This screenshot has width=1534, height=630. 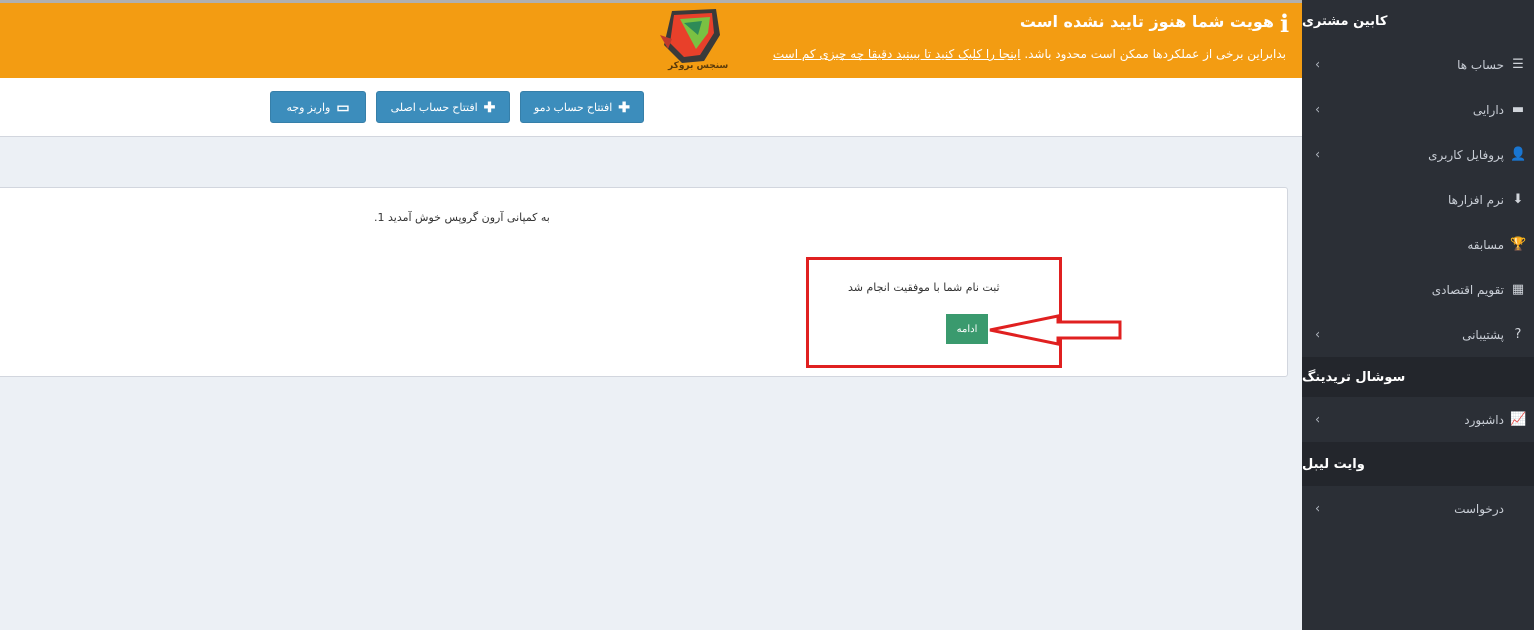 I want to click on sidebar-item-main-0: ‹ حساب ها ☰, so click(x=1418, y=64).